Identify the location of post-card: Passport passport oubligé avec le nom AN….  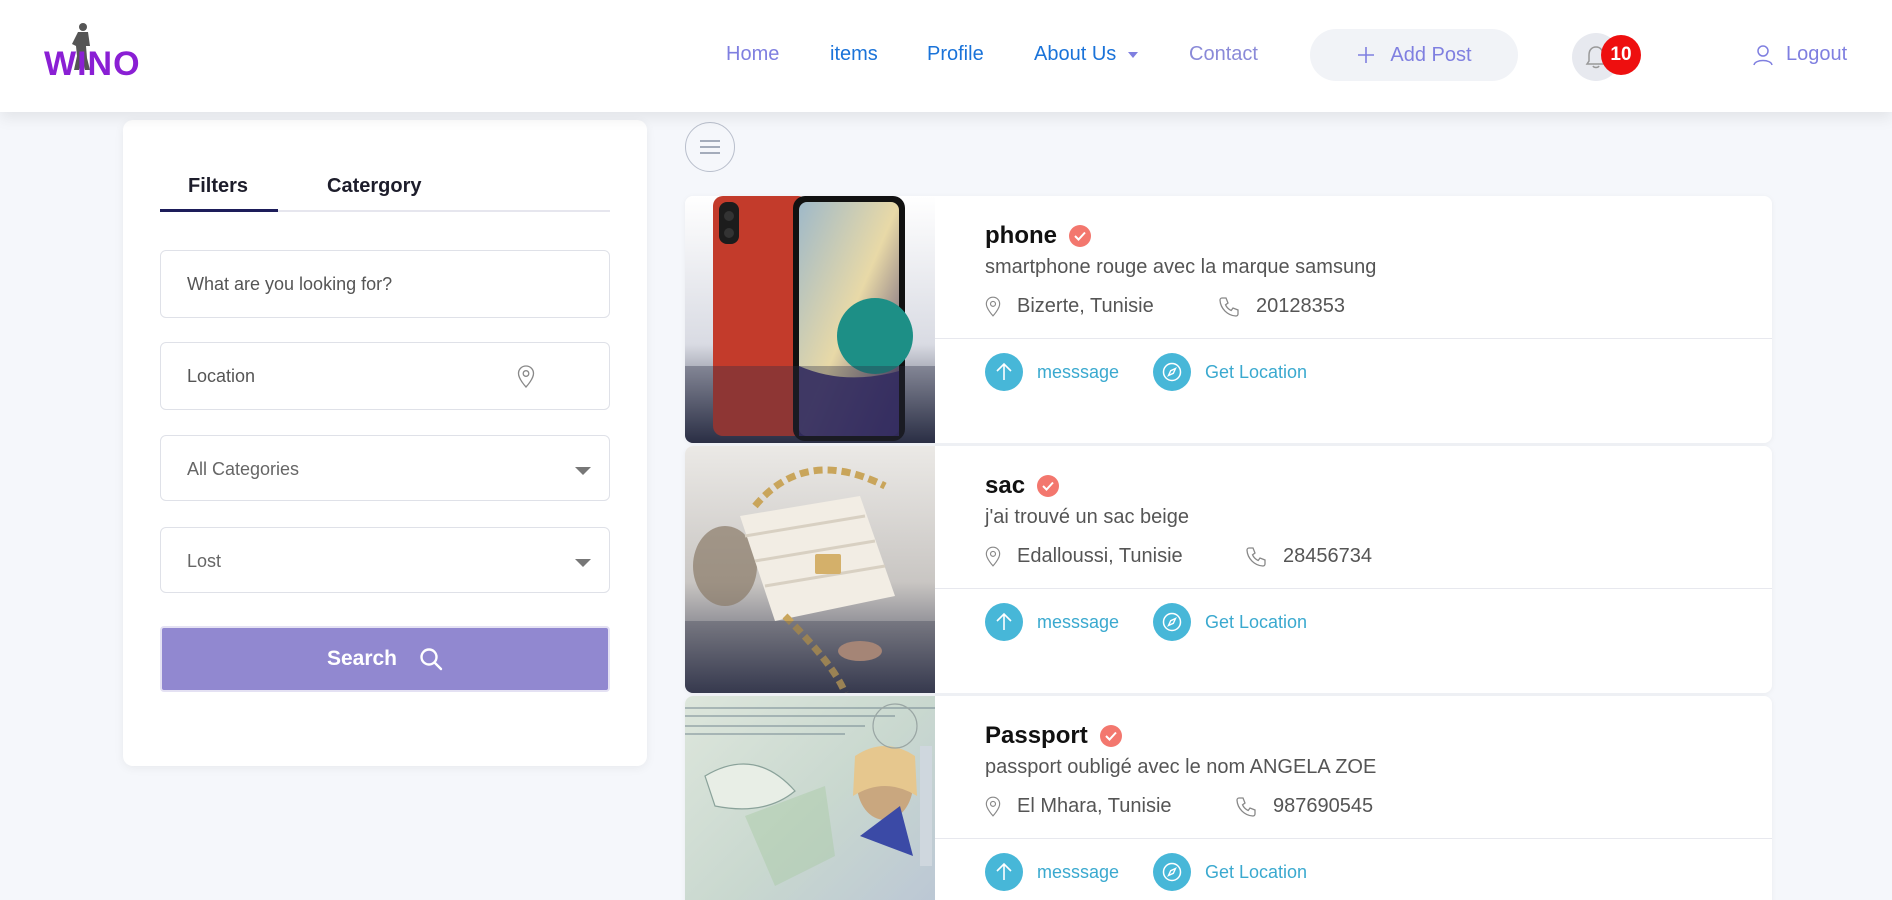
(1228, 798).